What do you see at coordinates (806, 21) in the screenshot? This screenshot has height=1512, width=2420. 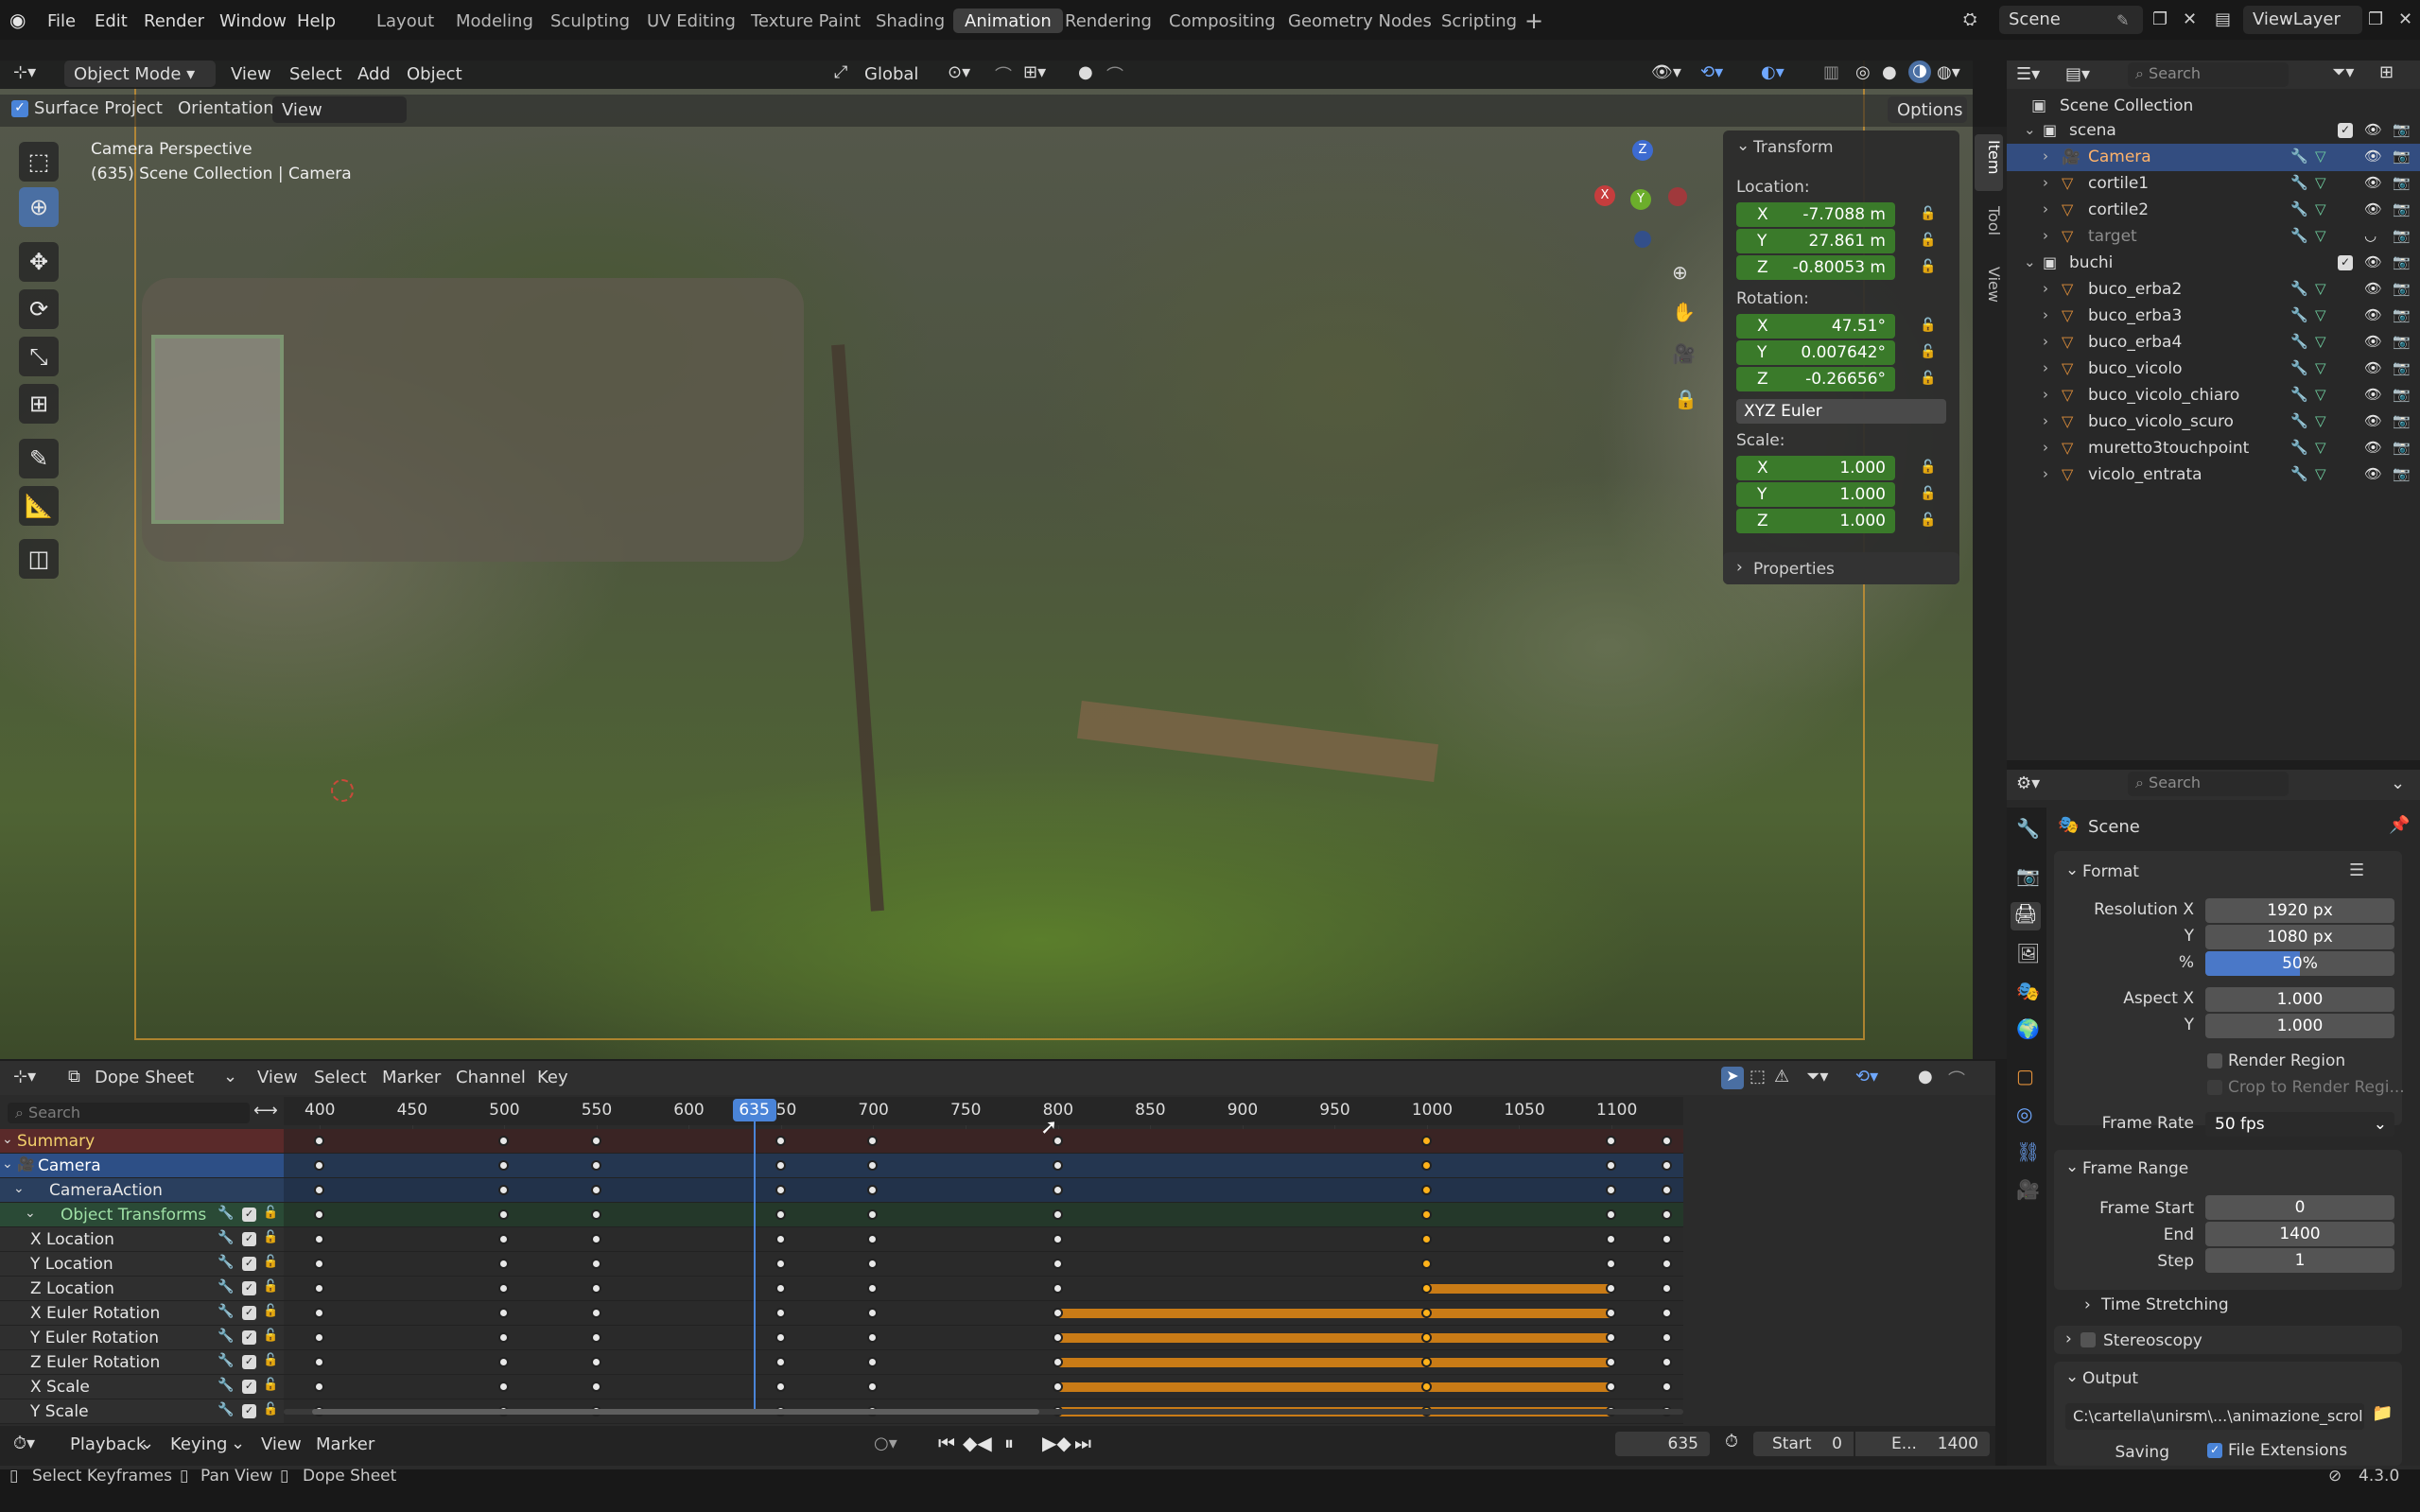 I see `tab-texture-paint: Texture Paint` at bounding box center [806, 21].